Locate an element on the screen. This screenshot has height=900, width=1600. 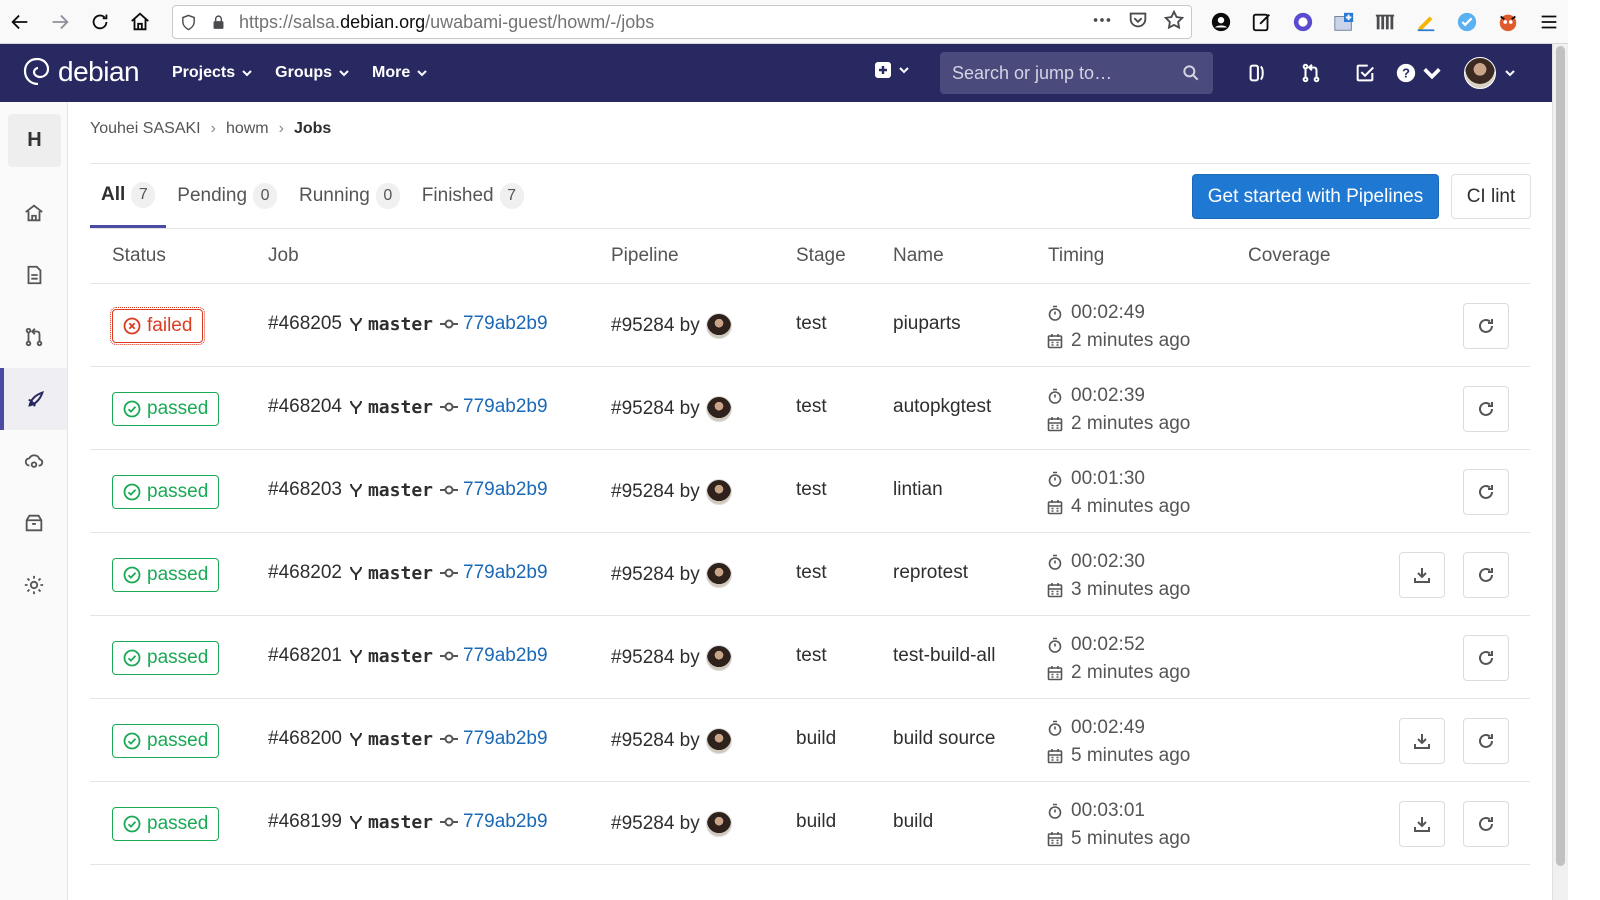
sidebar-item-merge-requests is located at coordinates (33, 337).